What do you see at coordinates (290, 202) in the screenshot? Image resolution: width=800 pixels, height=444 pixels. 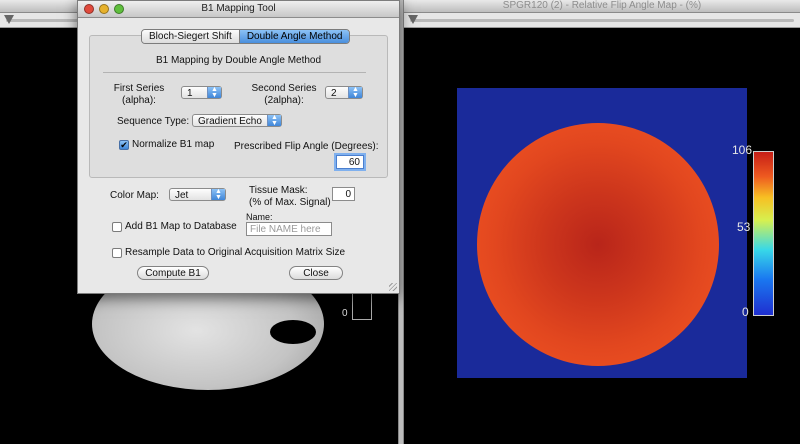 I see `tissue-mask-label-line2: (% of Max. Signal)` at bounding box center [290, 202].